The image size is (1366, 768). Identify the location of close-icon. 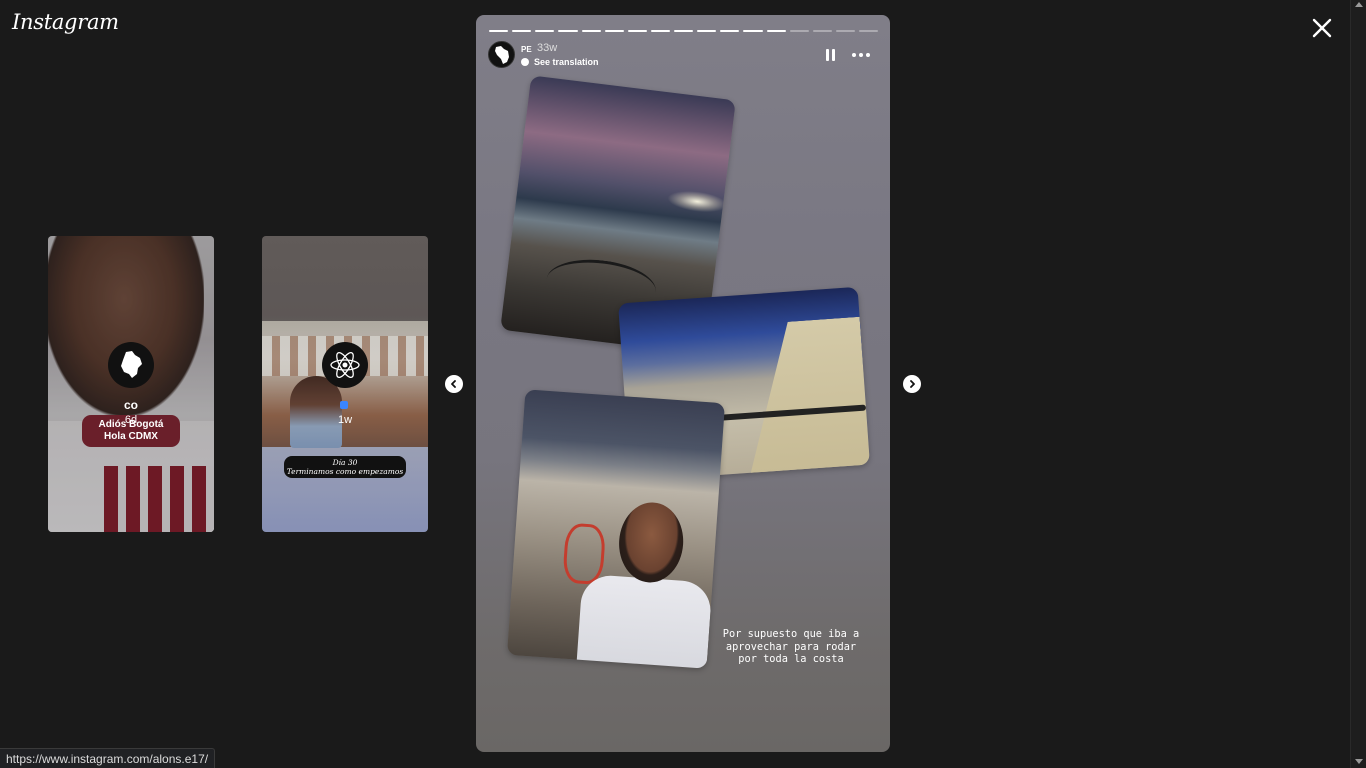
(1322, 28).